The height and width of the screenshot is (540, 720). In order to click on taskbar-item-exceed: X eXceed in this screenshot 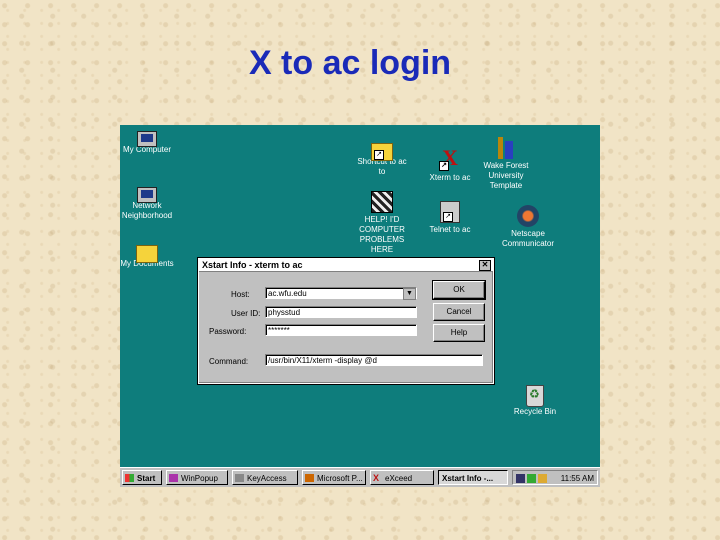, I will do `click(402, 477)`.